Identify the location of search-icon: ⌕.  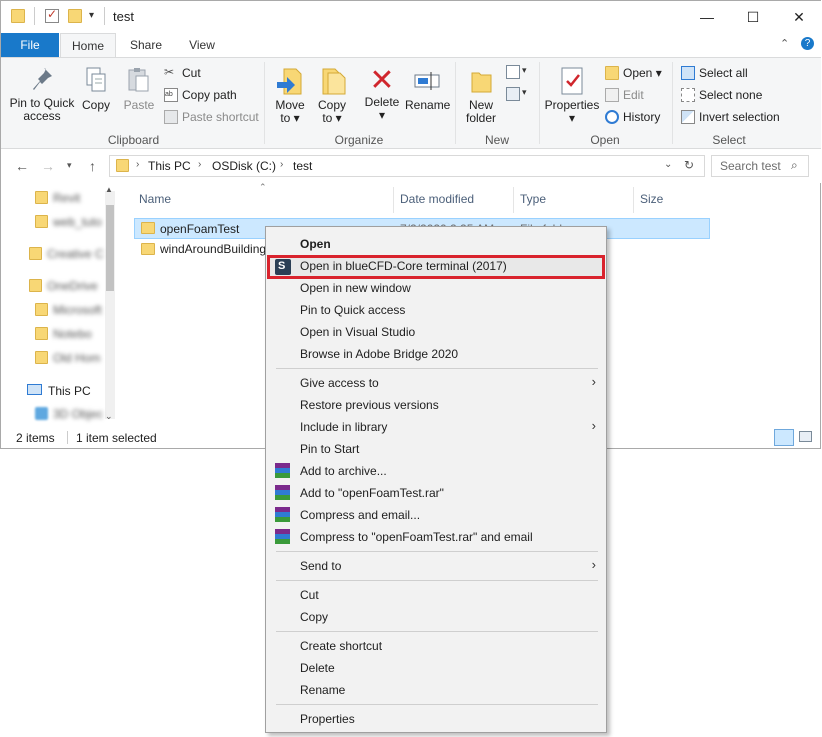
(794, 165).